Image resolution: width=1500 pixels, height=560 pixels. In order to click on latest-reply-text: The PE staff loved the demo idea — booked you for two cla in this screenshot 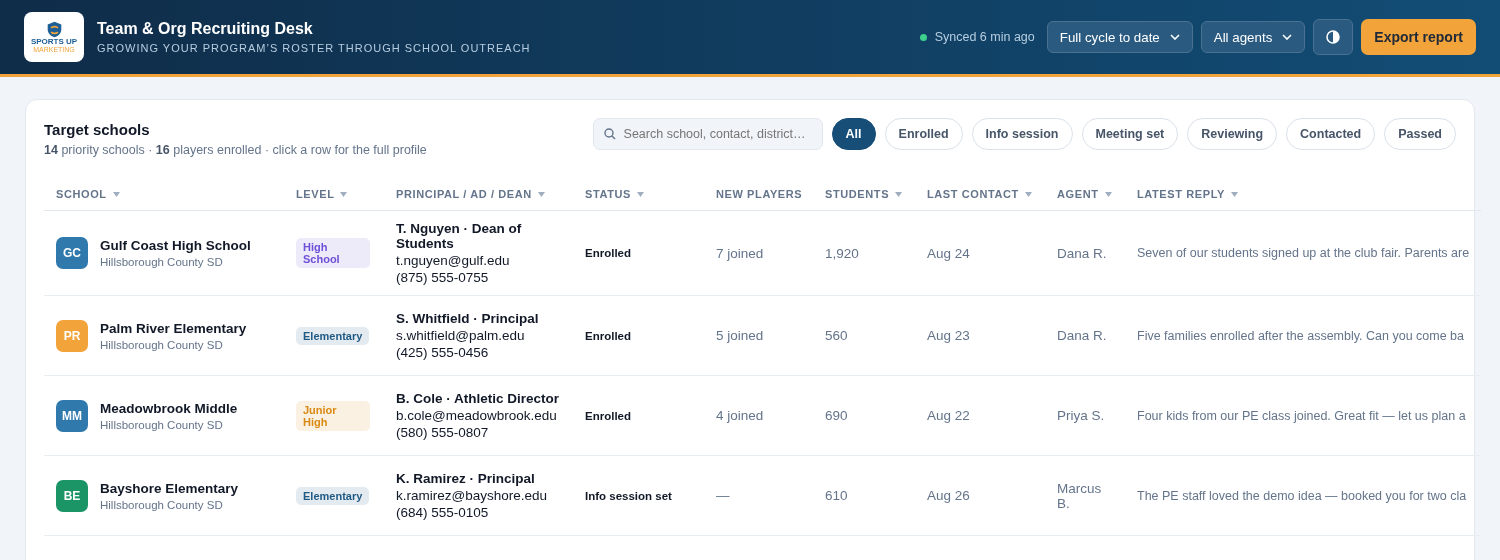, I will do `click(1302, 495)`.